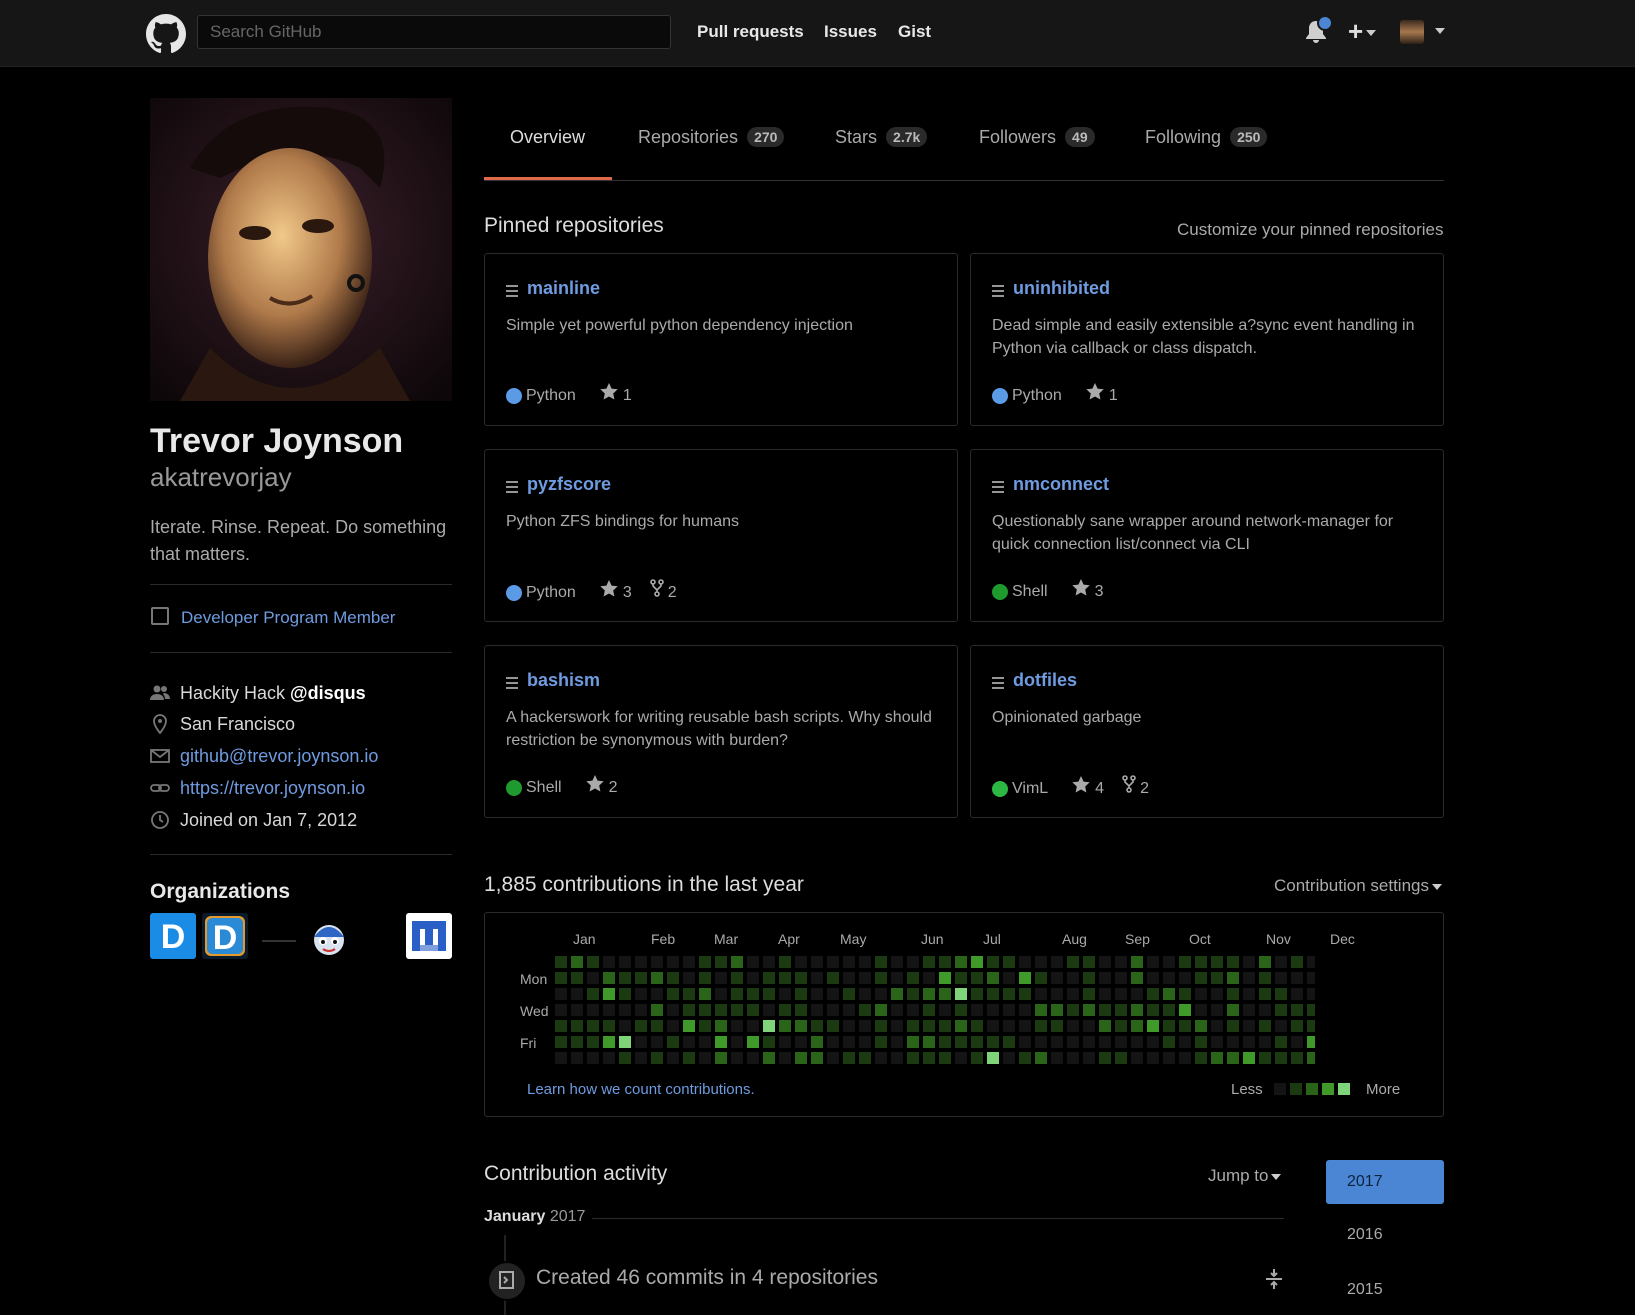 Image resolution: width=1635 pixels, height=1315 pixels. Describe the element at coordinates (1061, 484) in the screenshot. I see `repo-name-link: nmconnect` at that location.